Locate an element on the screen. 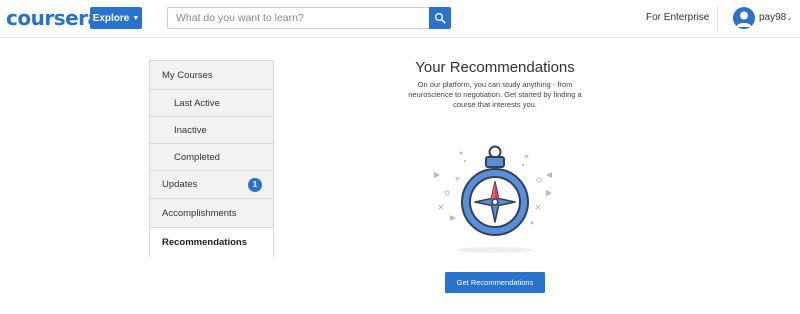 This screenshot has height=314, width=800. sidebar-item-my-courses: My Courses is located at coordinates (211, 75).